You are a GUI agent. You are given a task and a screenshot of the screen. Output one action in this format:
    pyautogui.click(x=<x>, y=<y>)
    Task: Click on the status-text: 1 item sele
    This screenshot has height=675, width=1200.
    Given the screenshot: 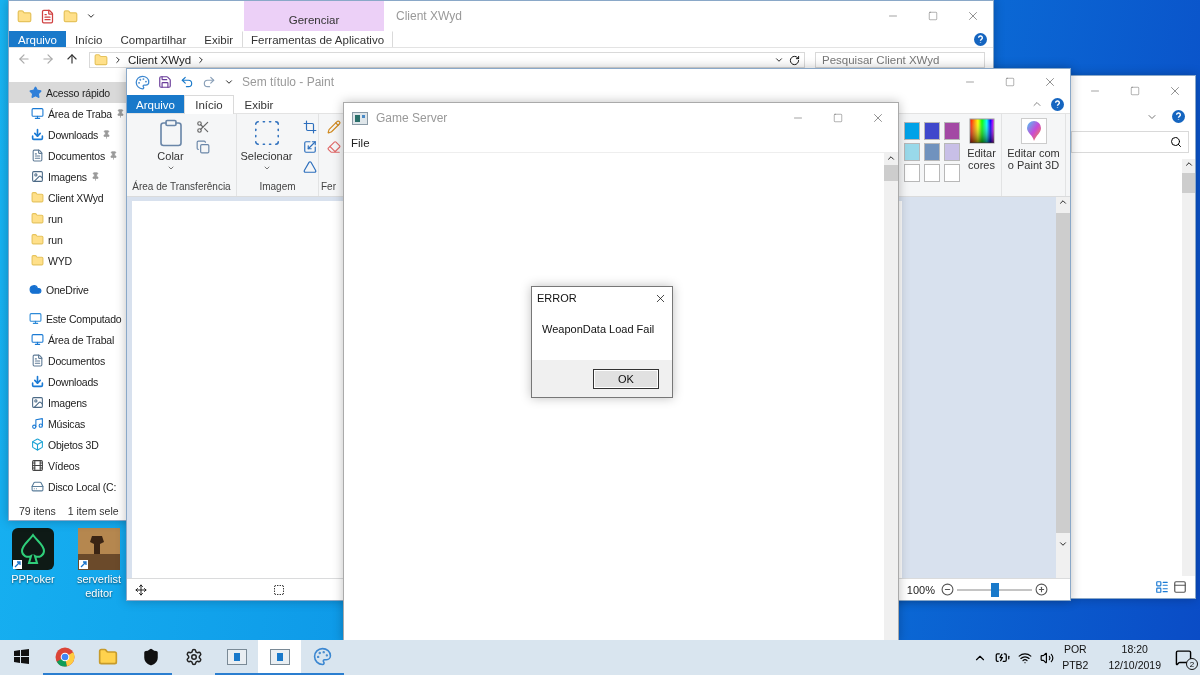 What is the action you would take?
    pyautogui.click(x=93, y=511)
    